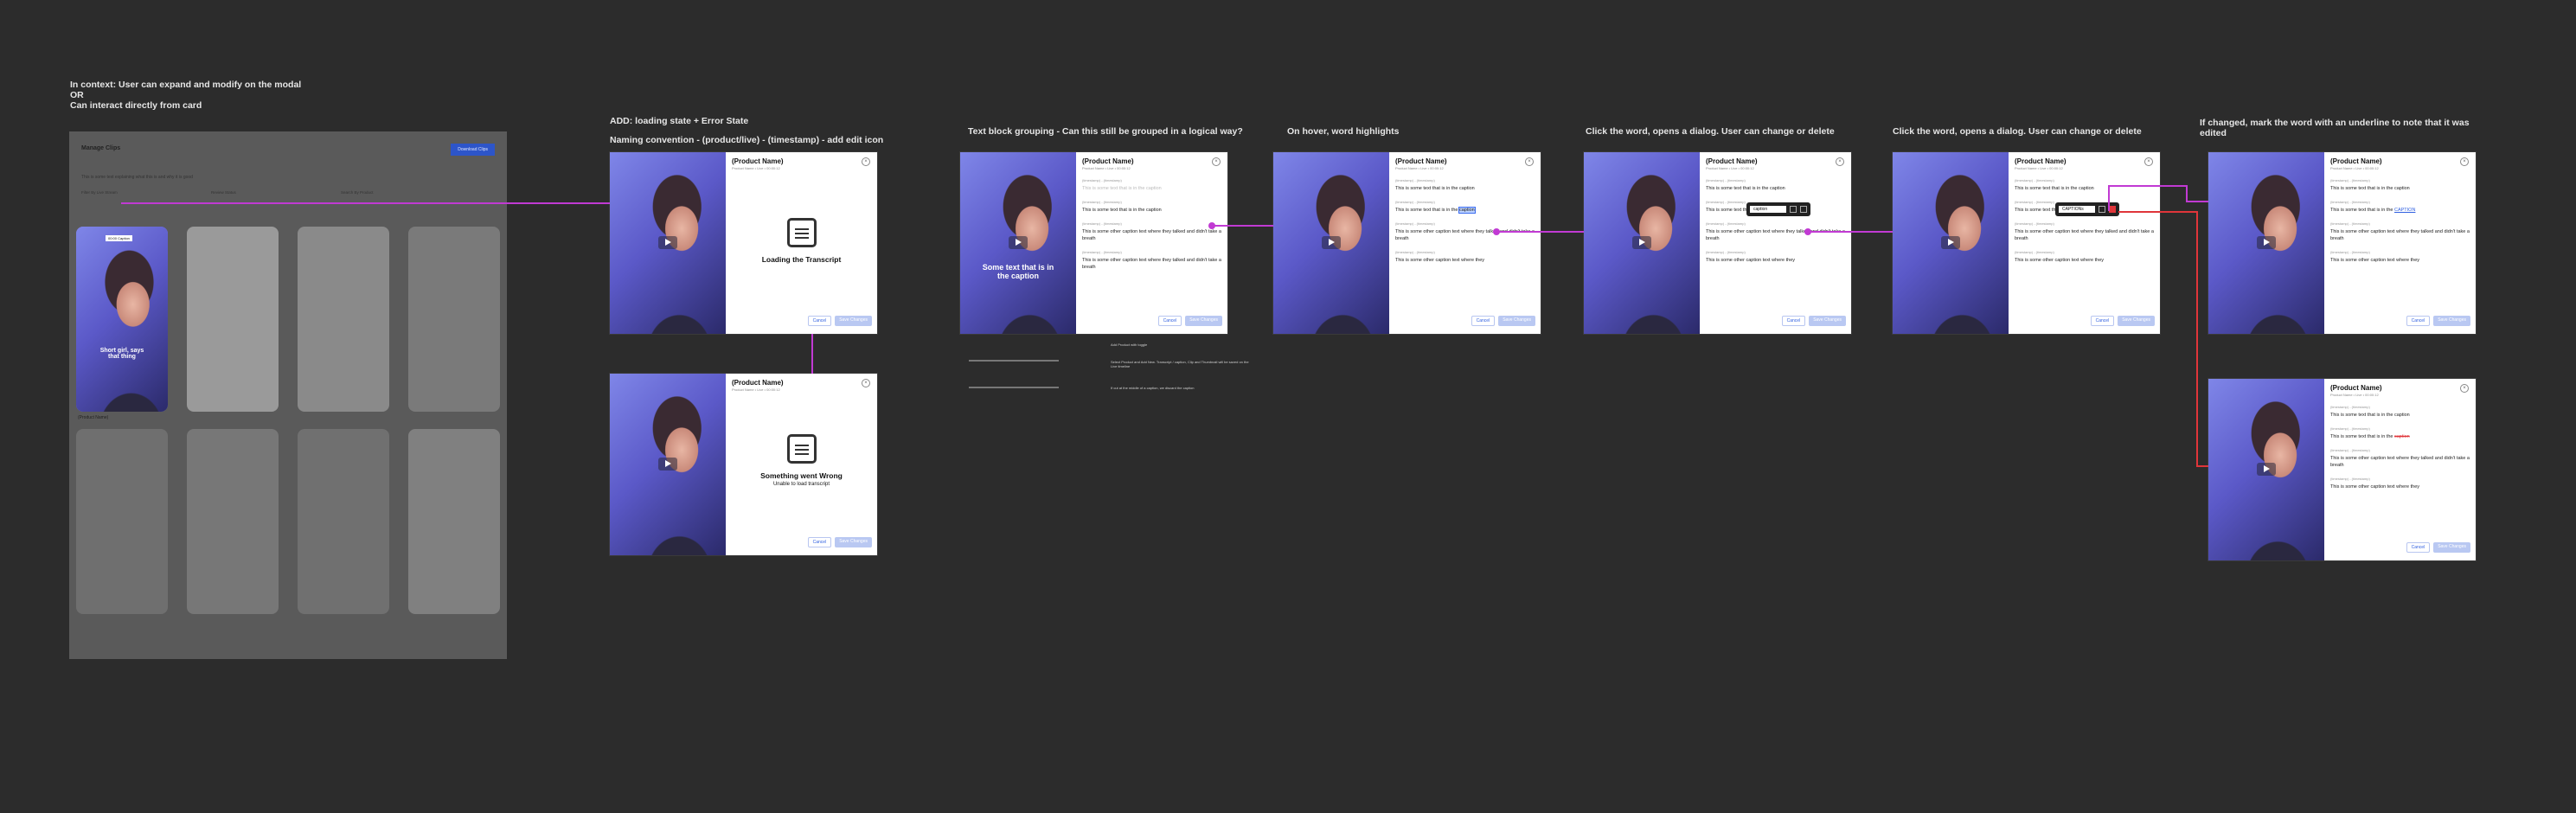  Describe the element at coordinates (473, 150) in the screenshot. I see `download-clips-button: Download Clips` at that location.